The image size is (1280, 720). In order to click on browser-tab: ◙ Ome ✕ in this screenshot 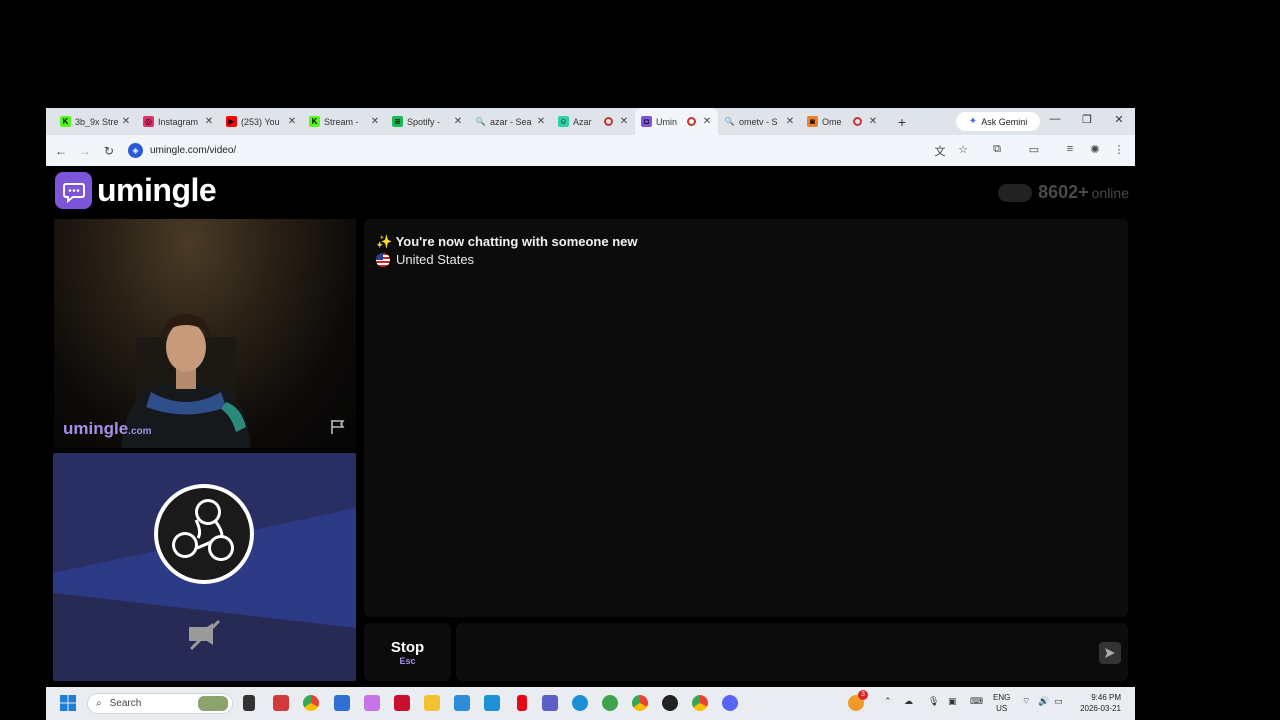, I will do `click(842, 121)`.